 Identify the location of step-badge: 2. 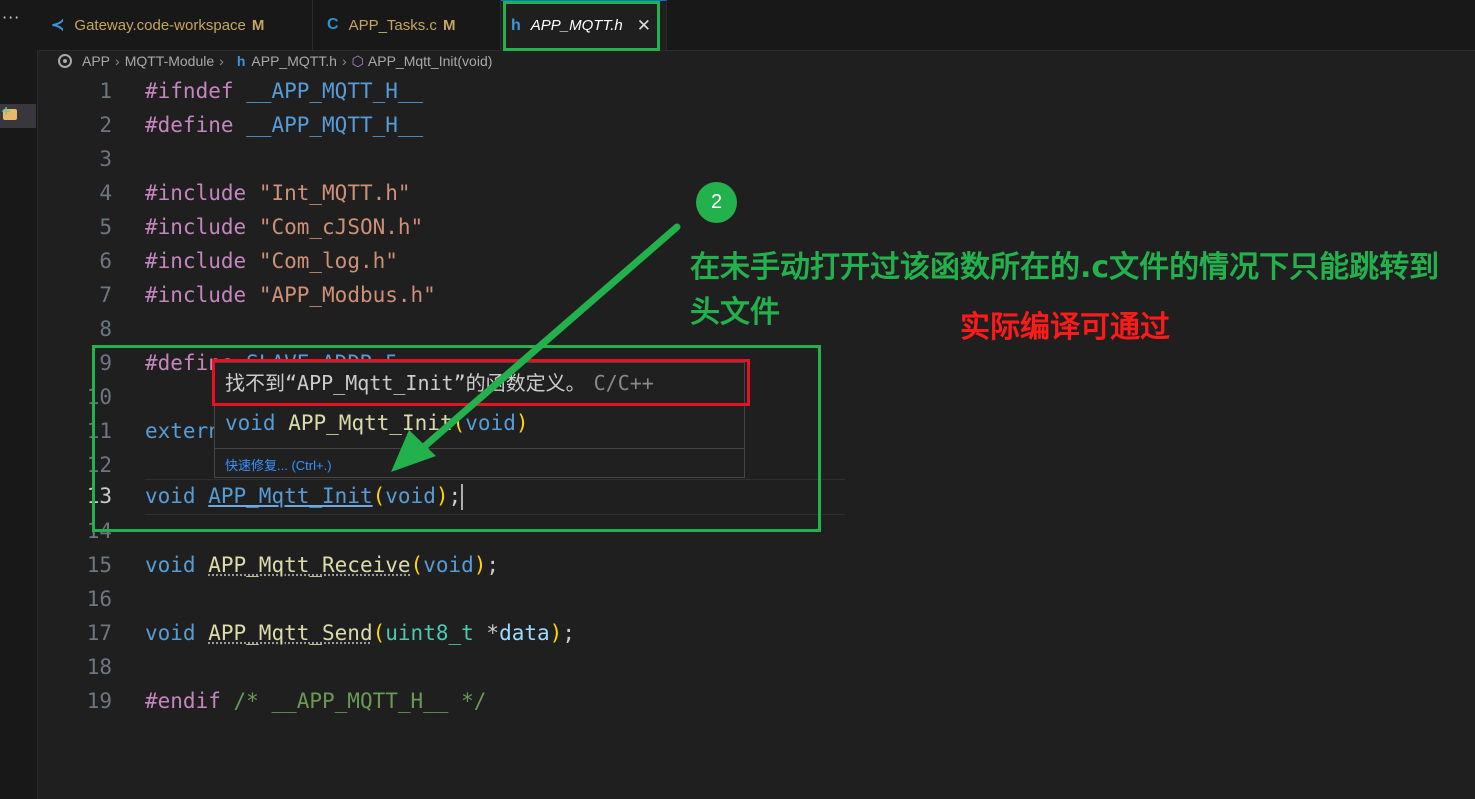
(716, 202).